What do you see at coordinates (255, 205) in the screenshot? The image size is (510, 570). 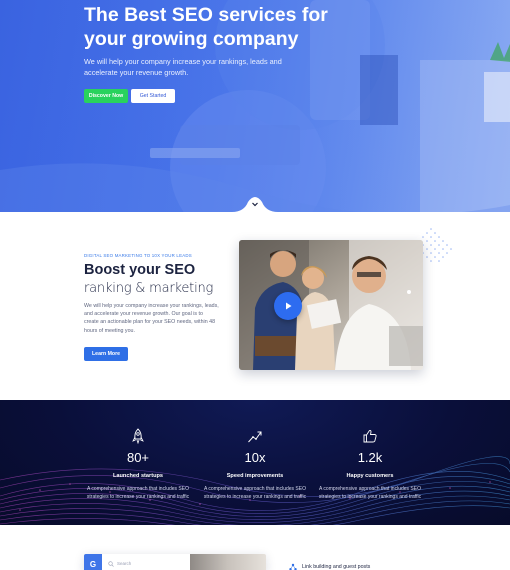 I see `scroll-down-notch` at bounding box center [255, 205].